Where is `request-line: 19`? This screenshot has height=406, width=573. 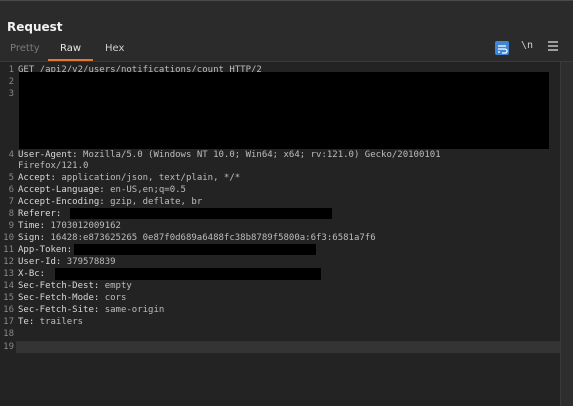 request-line: 19 is located at coordinates (280, 347).